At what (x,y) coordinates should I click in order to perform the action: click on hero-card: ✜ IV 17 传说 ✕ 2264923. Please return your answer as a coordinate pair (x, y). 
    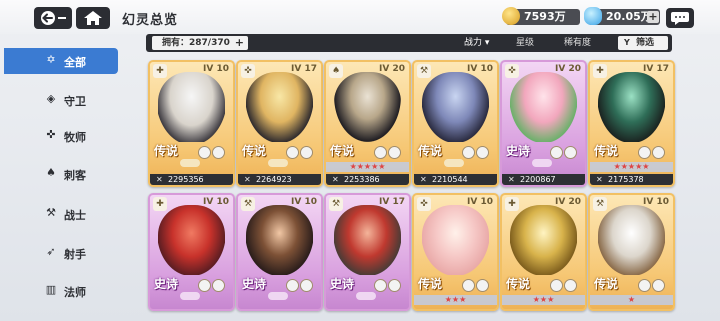
    Looking at the image, I should click on (279, 123).